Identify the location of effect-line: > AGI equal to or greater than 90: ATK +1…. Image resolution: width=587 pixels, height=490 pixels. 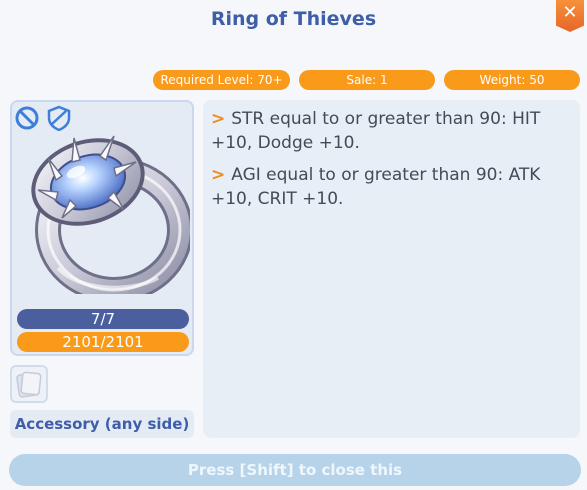
(391, 187).